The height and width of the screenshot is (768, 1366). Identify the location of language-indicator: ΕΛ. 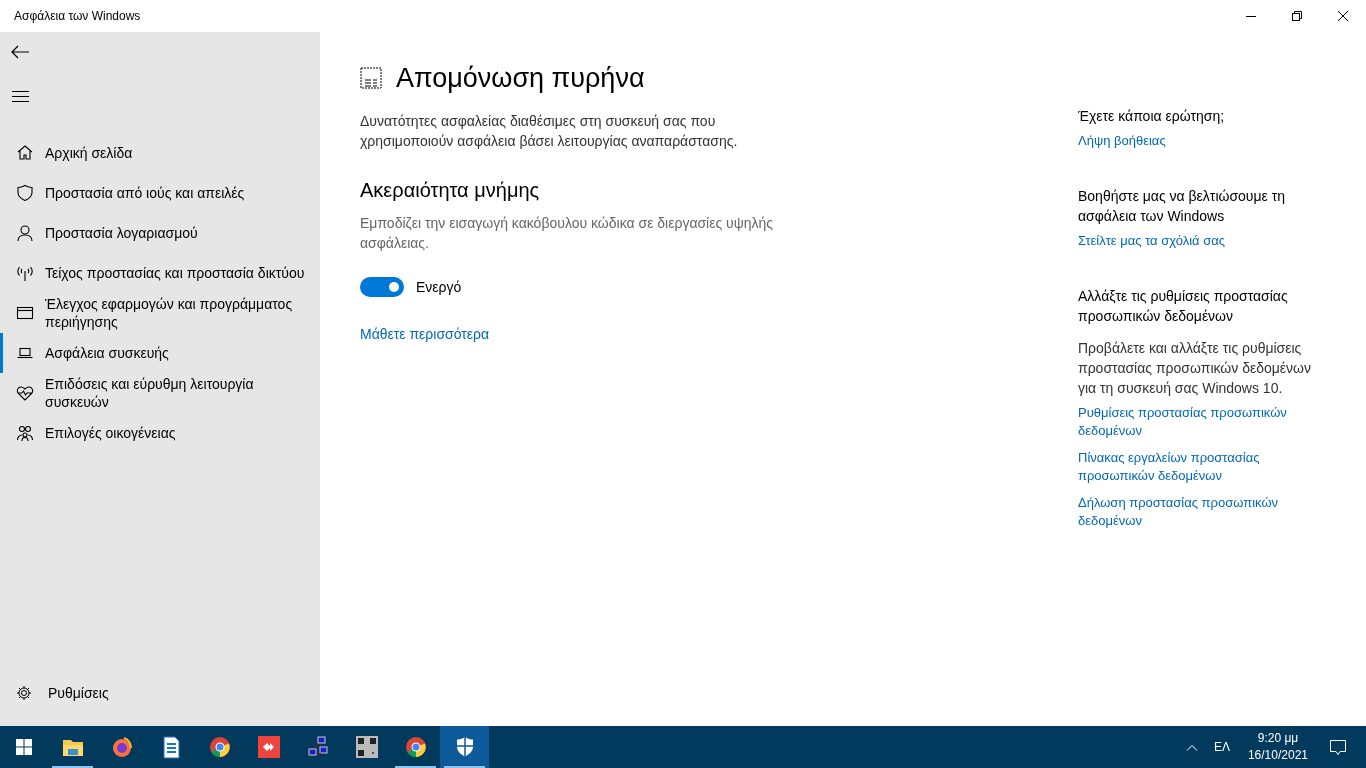
(1221, 747).